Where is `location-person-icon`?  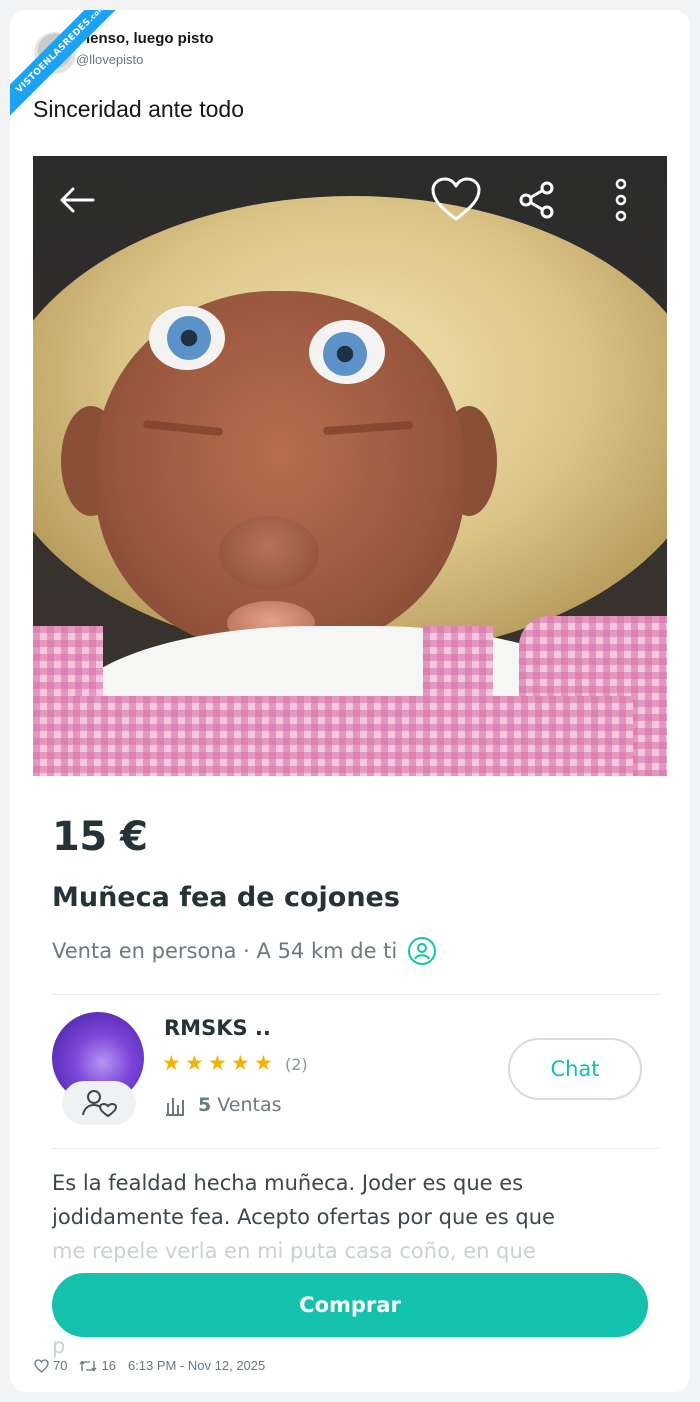
location-person-icon is located at coordinates (422, 951).